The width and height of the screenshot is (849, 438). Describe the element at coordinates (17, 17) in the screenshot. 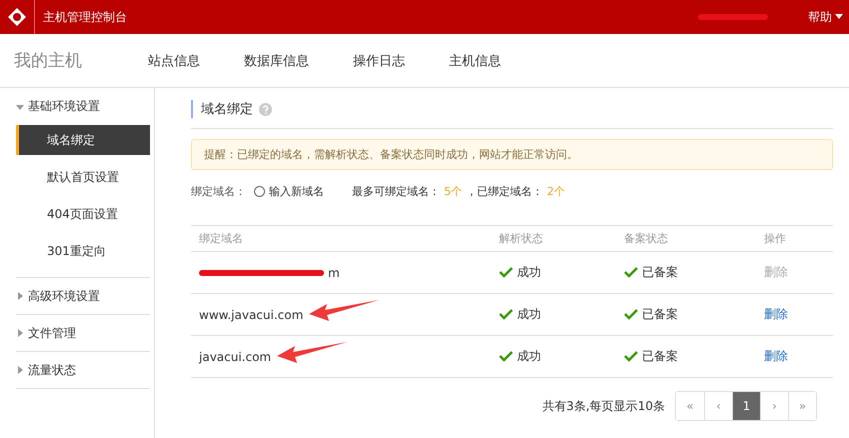

I see `logo-icon` at that location.